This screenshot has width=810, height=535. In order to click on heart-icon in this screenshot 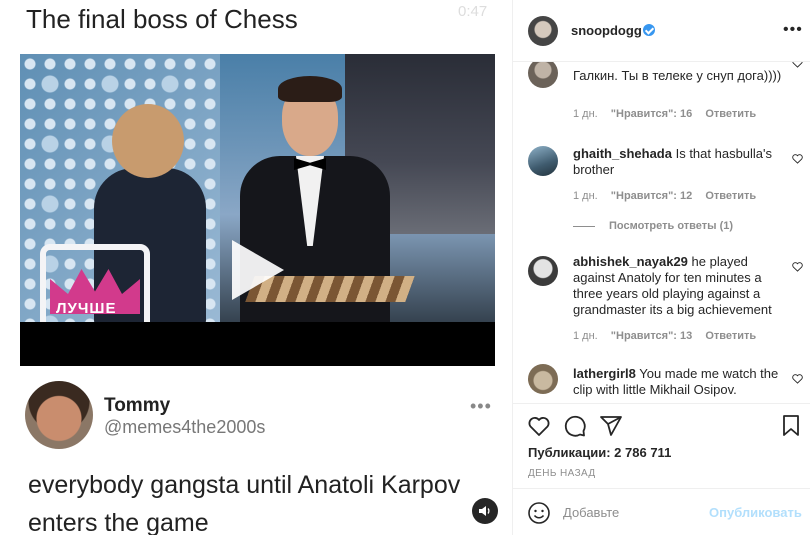, I will do `click(539, 426)`.